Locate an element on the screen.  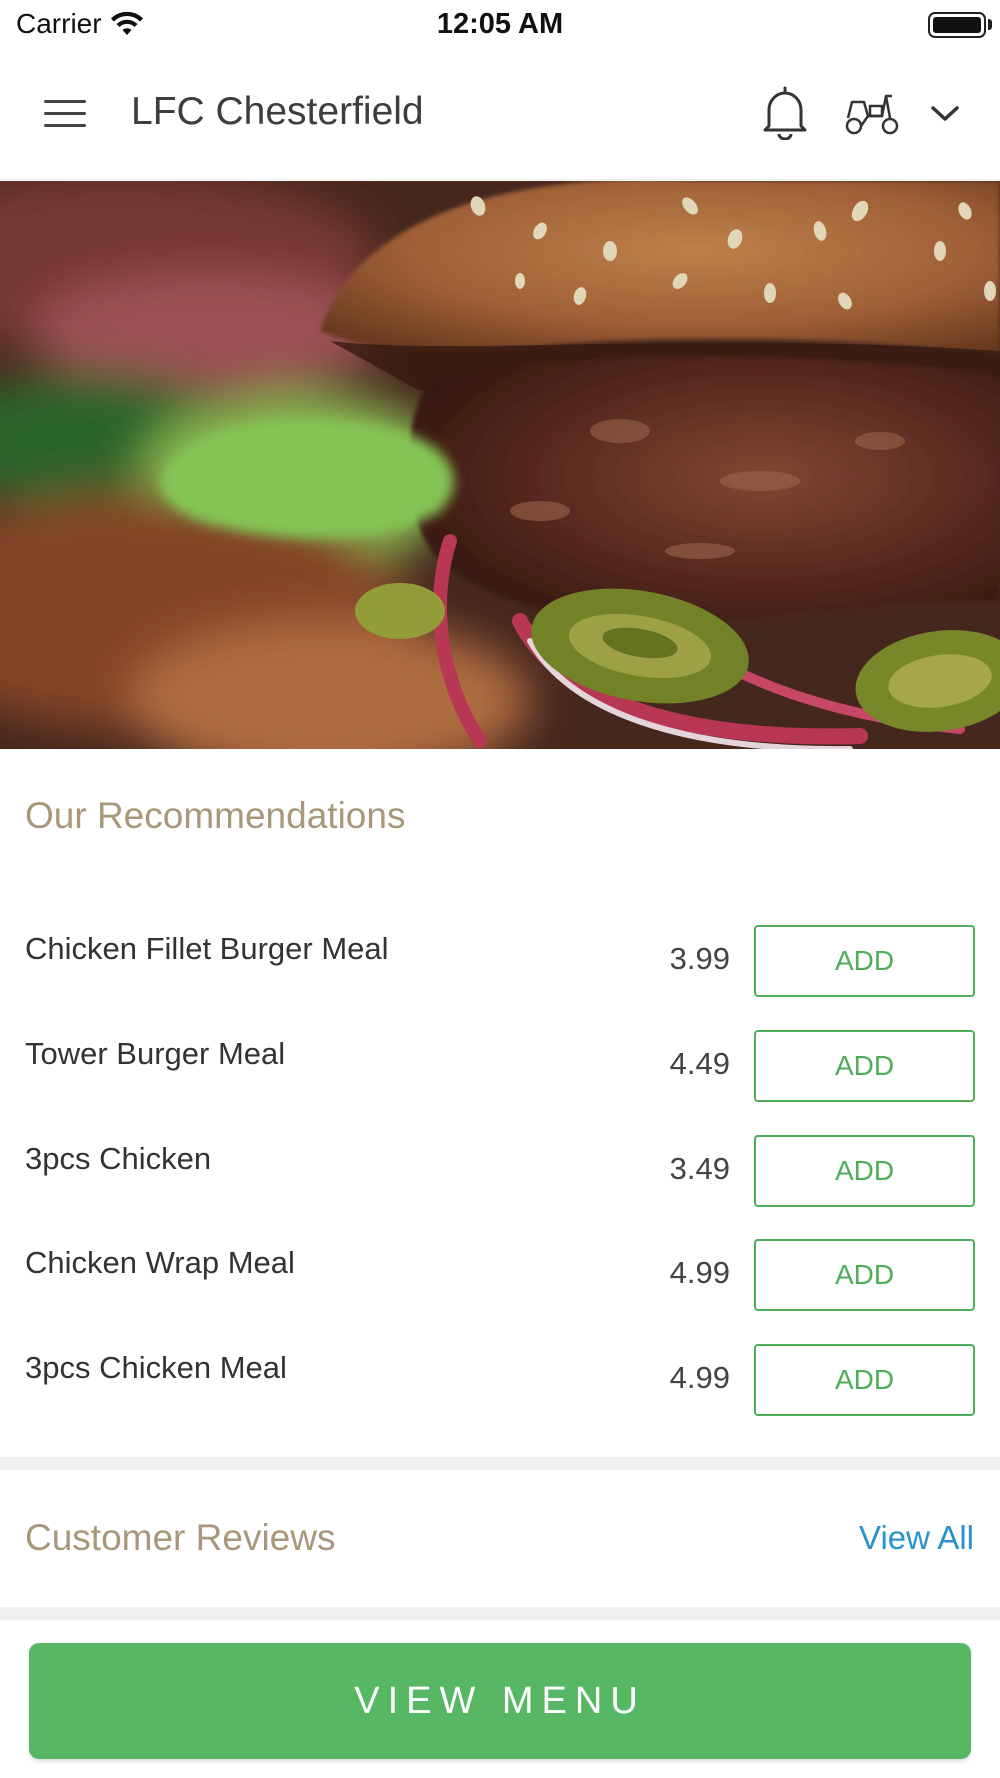
item-name: Tower Burger Meal is located at coordinates (155, 1053).